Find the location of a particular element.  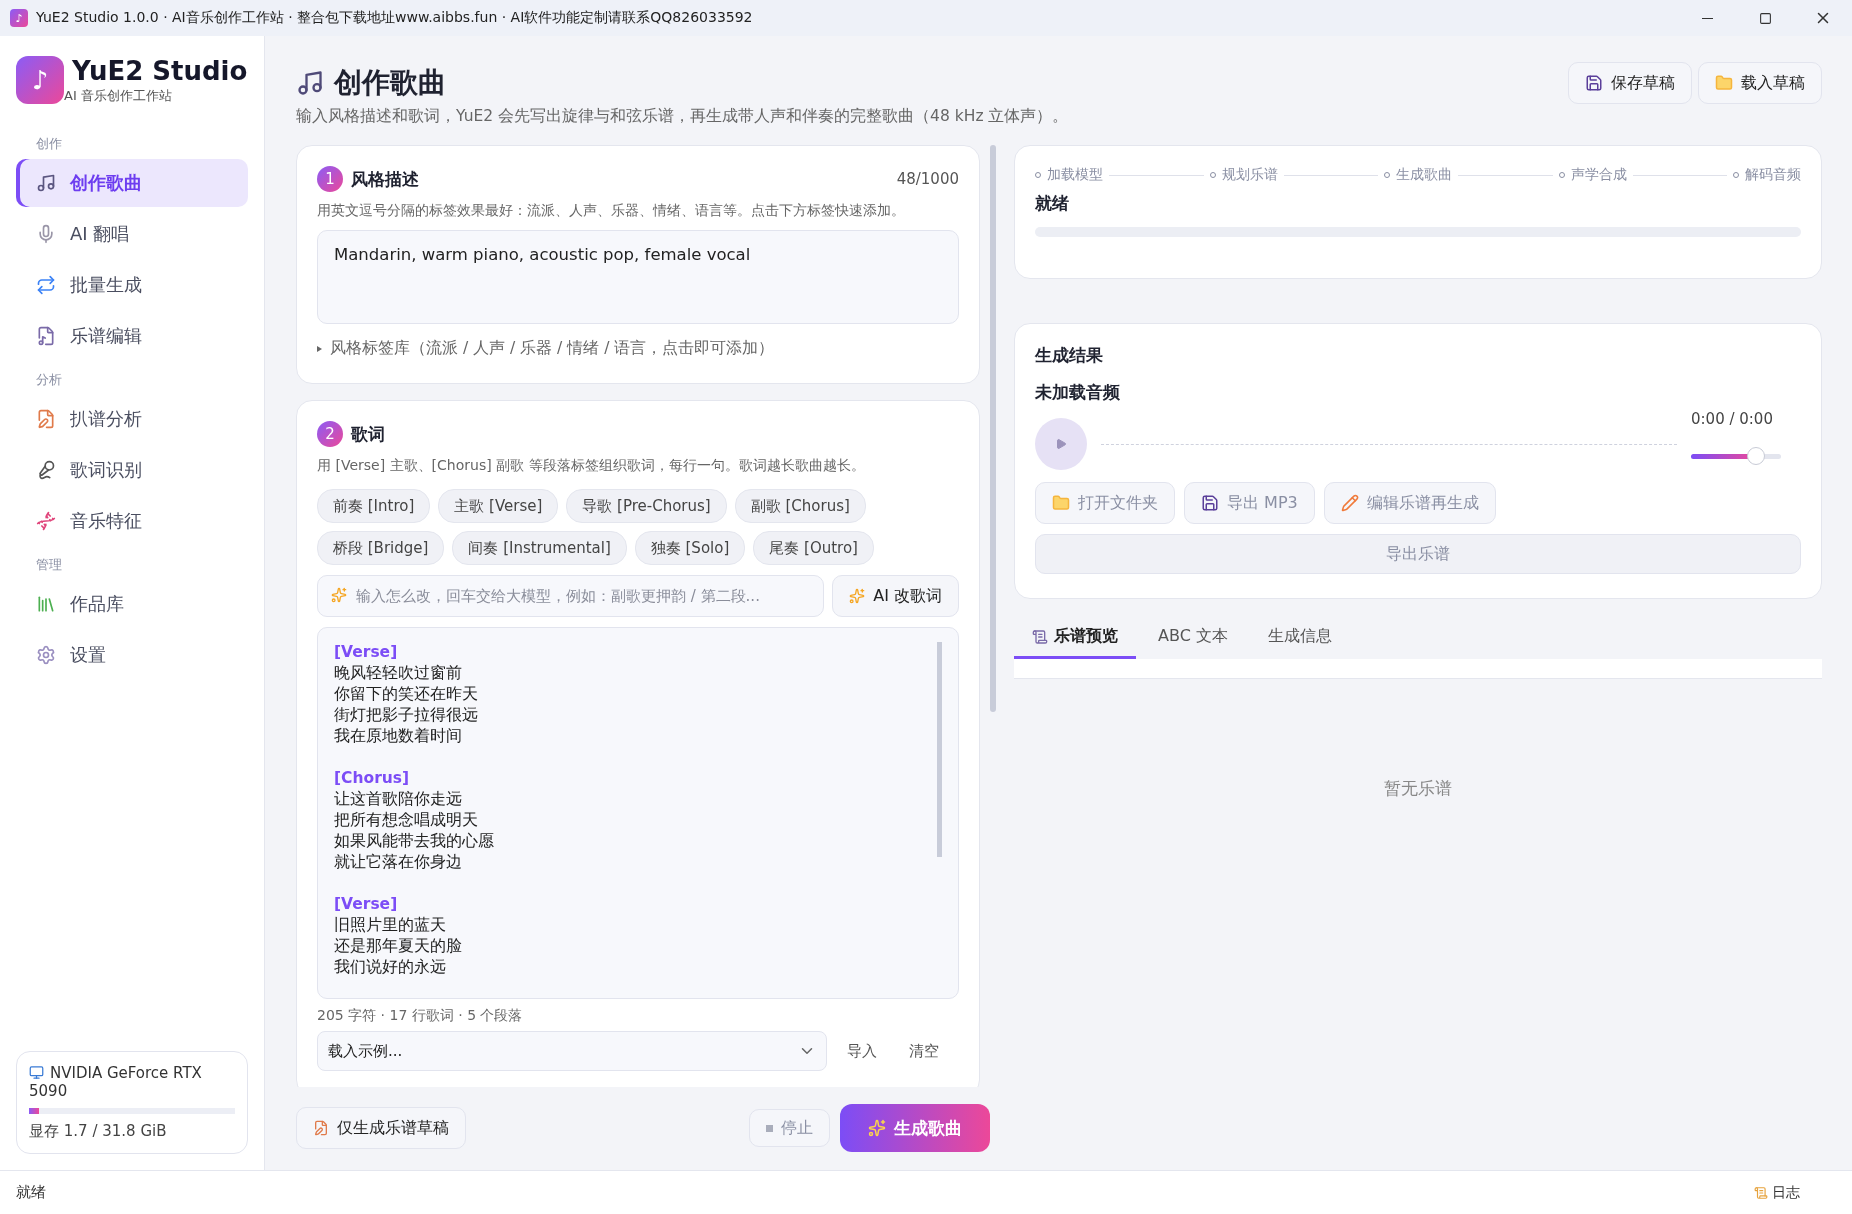

gpu-name: NVIDIA GeForce RTX 5090 is located at coordinates (116, 1082).